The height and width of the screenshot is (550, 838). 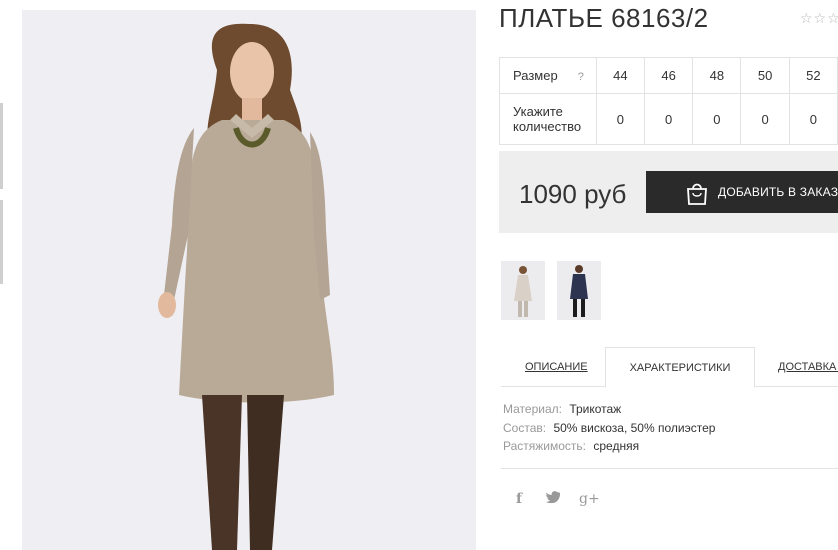 I want to click on navy-dress-thumbnail-image, so click(x=579, y=291).